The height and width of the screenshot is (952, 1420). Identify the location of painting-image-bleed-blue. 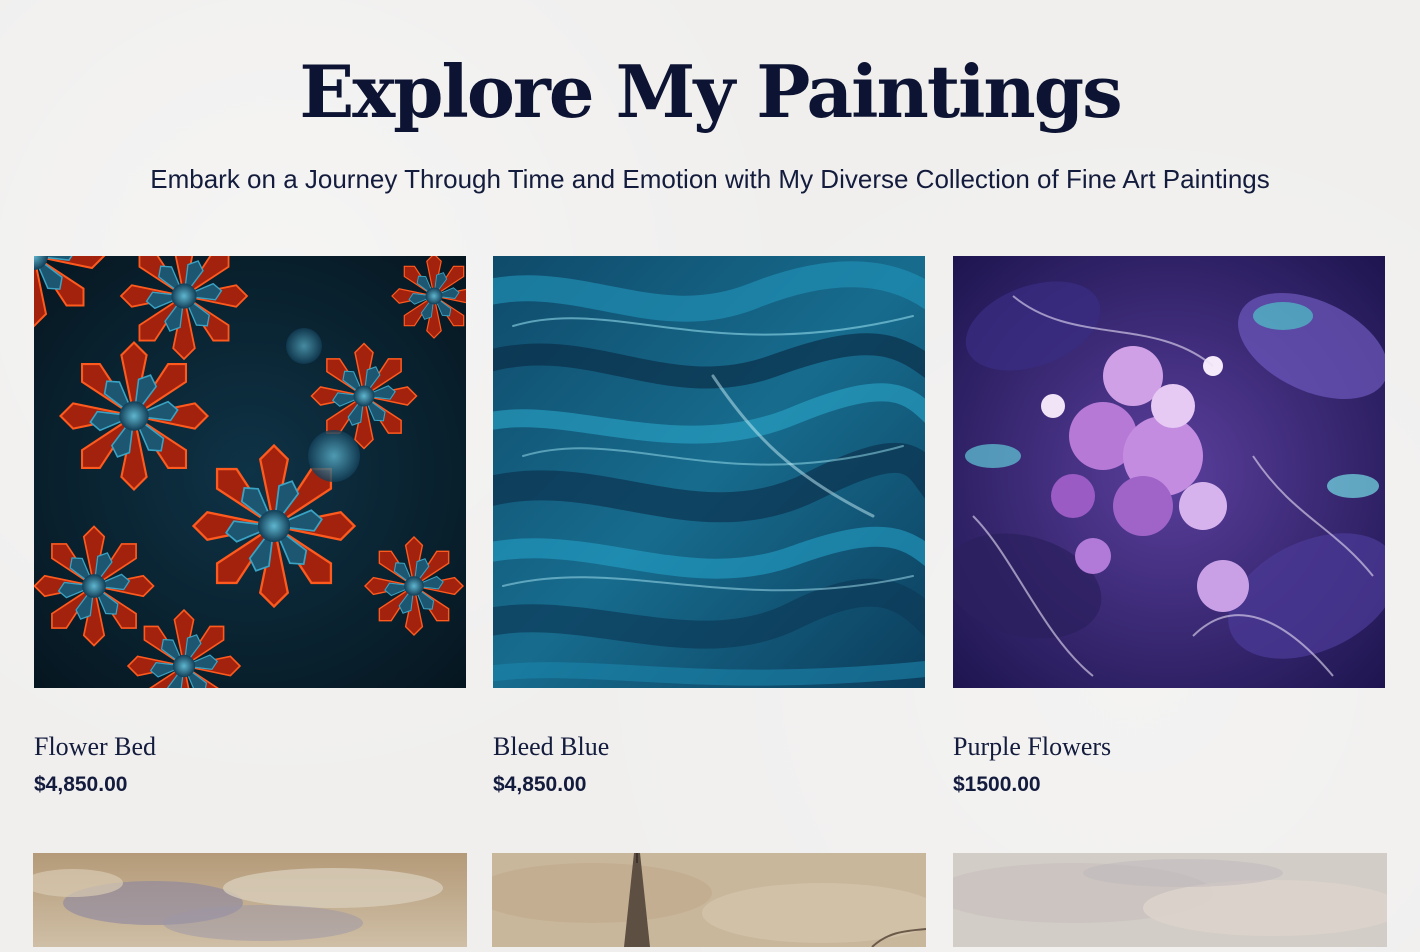
(709, 472).